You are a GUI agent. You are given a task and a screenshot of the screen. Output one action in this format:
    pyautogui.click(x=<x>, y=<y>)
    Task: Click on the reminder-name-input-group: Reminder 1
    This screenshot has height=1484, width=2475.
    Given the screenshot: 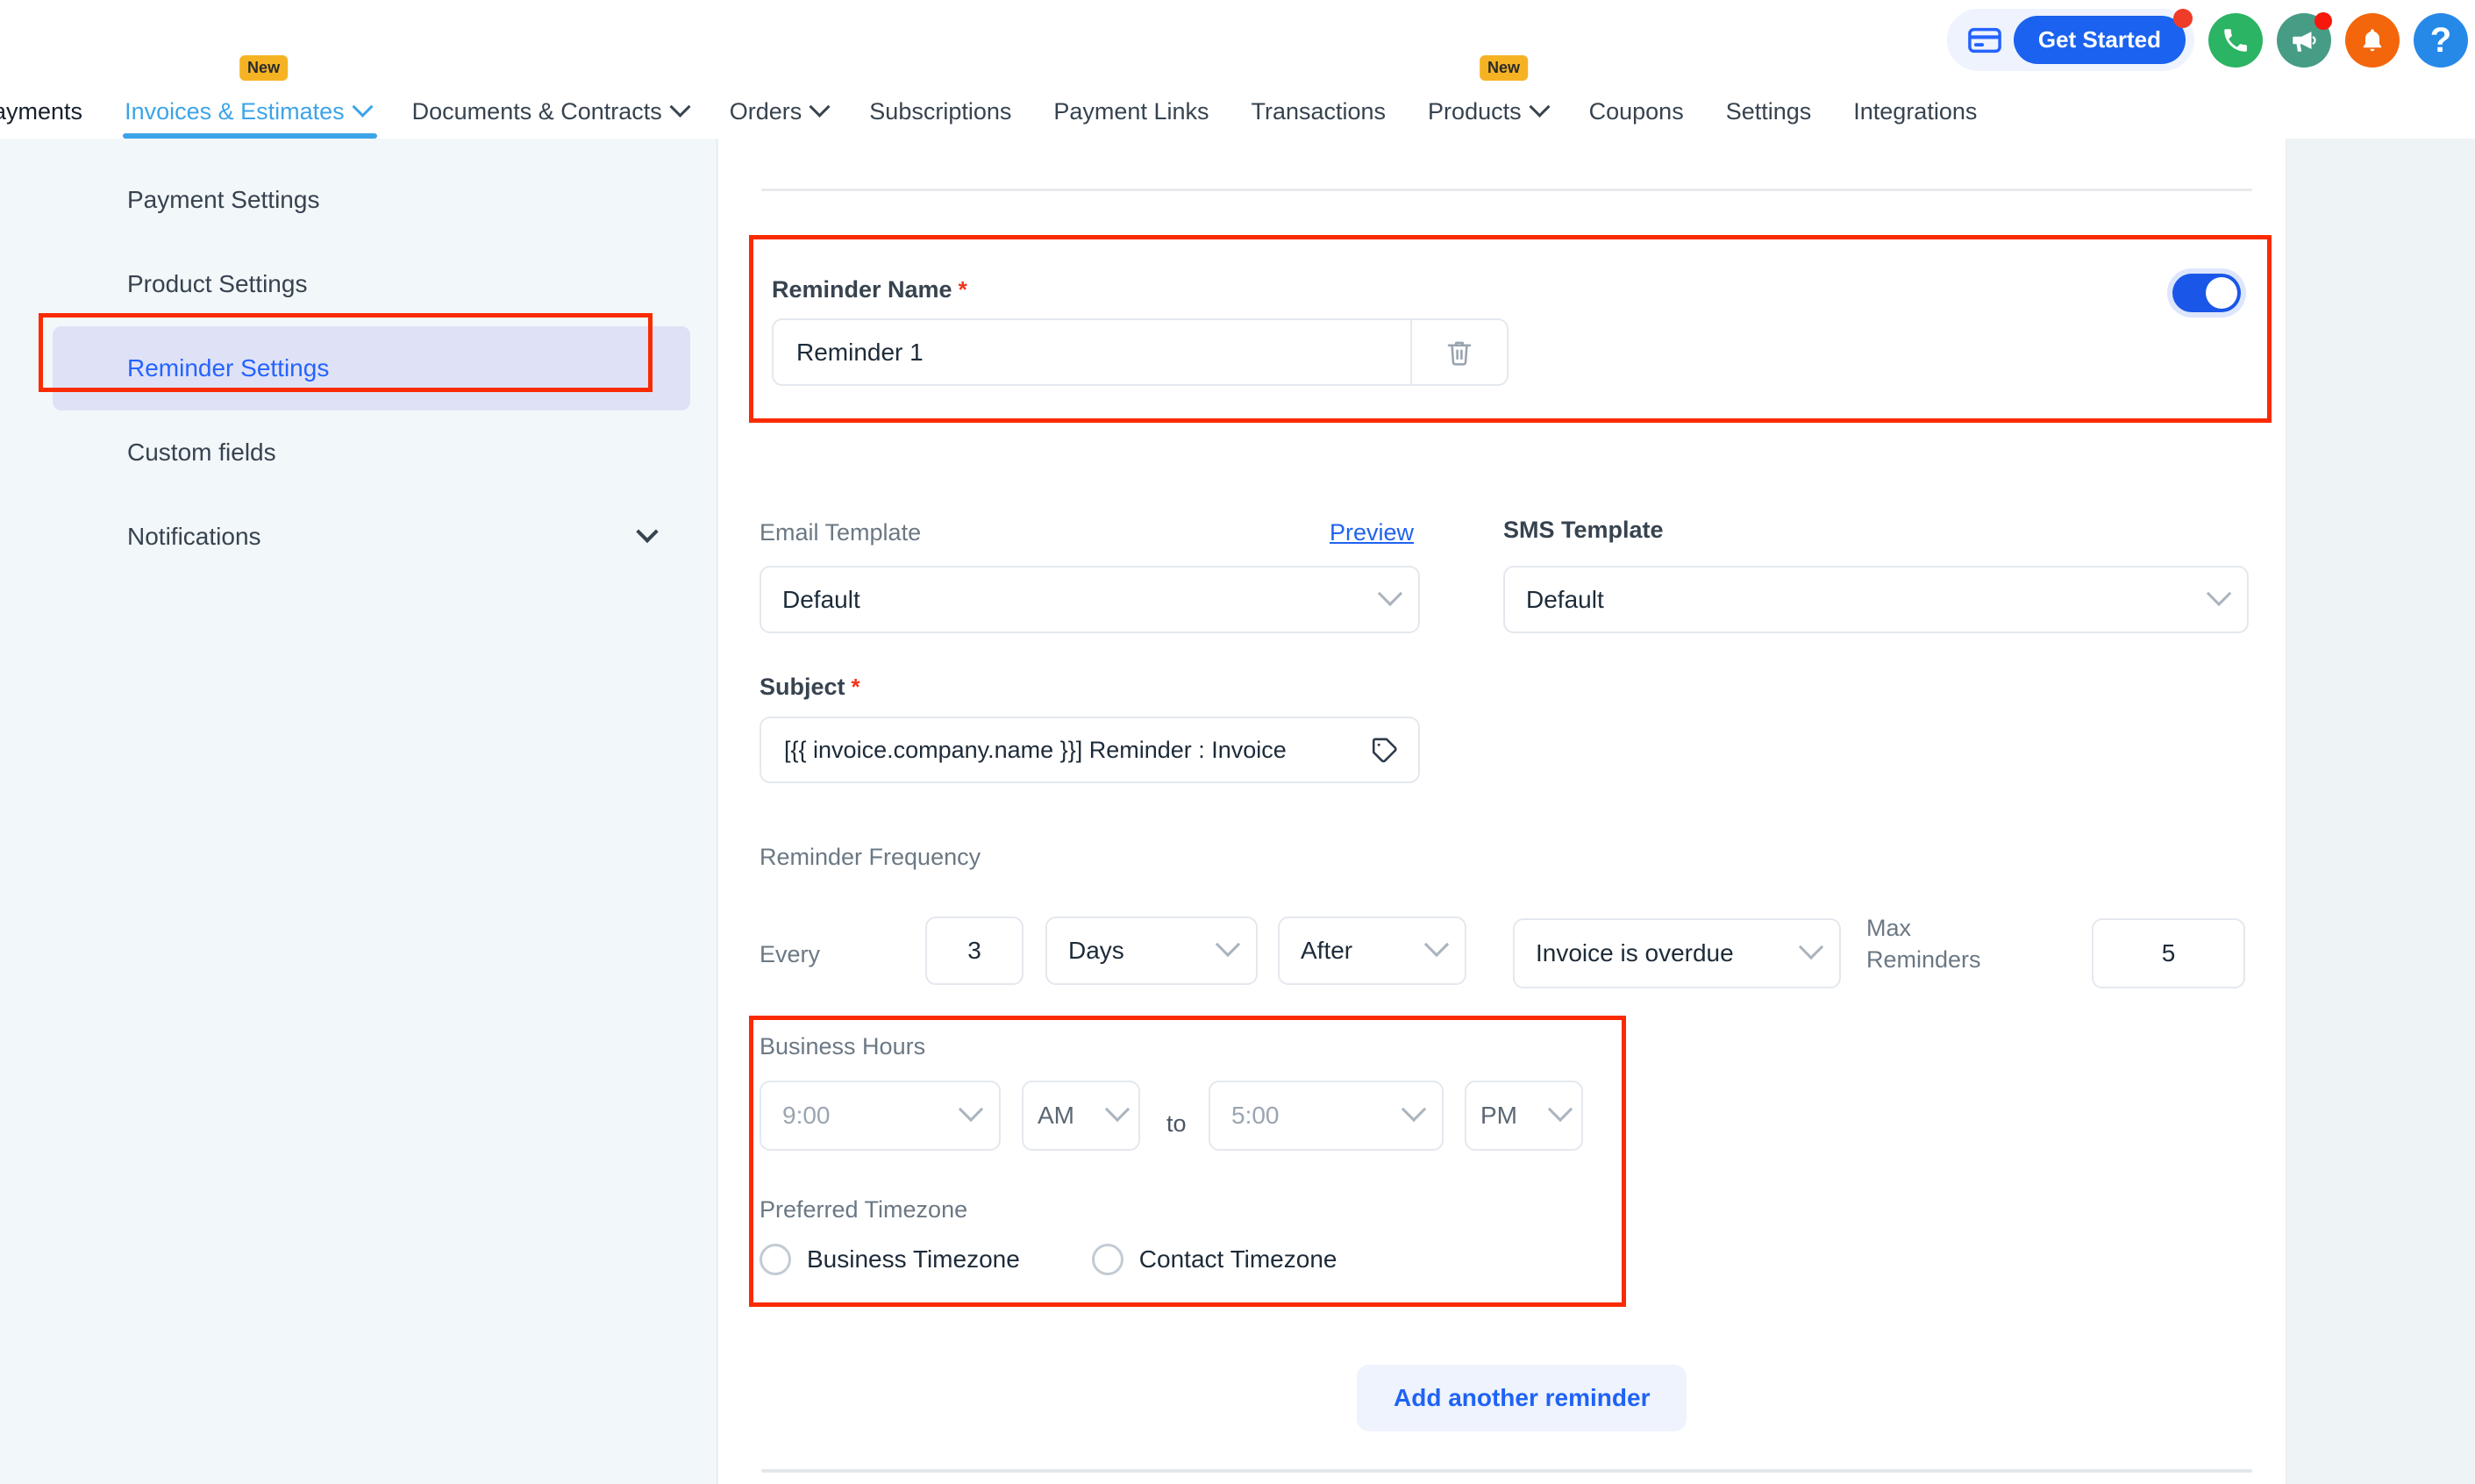 What is the action you would take?
    pyautogui.click(x=1140, y=352)
    